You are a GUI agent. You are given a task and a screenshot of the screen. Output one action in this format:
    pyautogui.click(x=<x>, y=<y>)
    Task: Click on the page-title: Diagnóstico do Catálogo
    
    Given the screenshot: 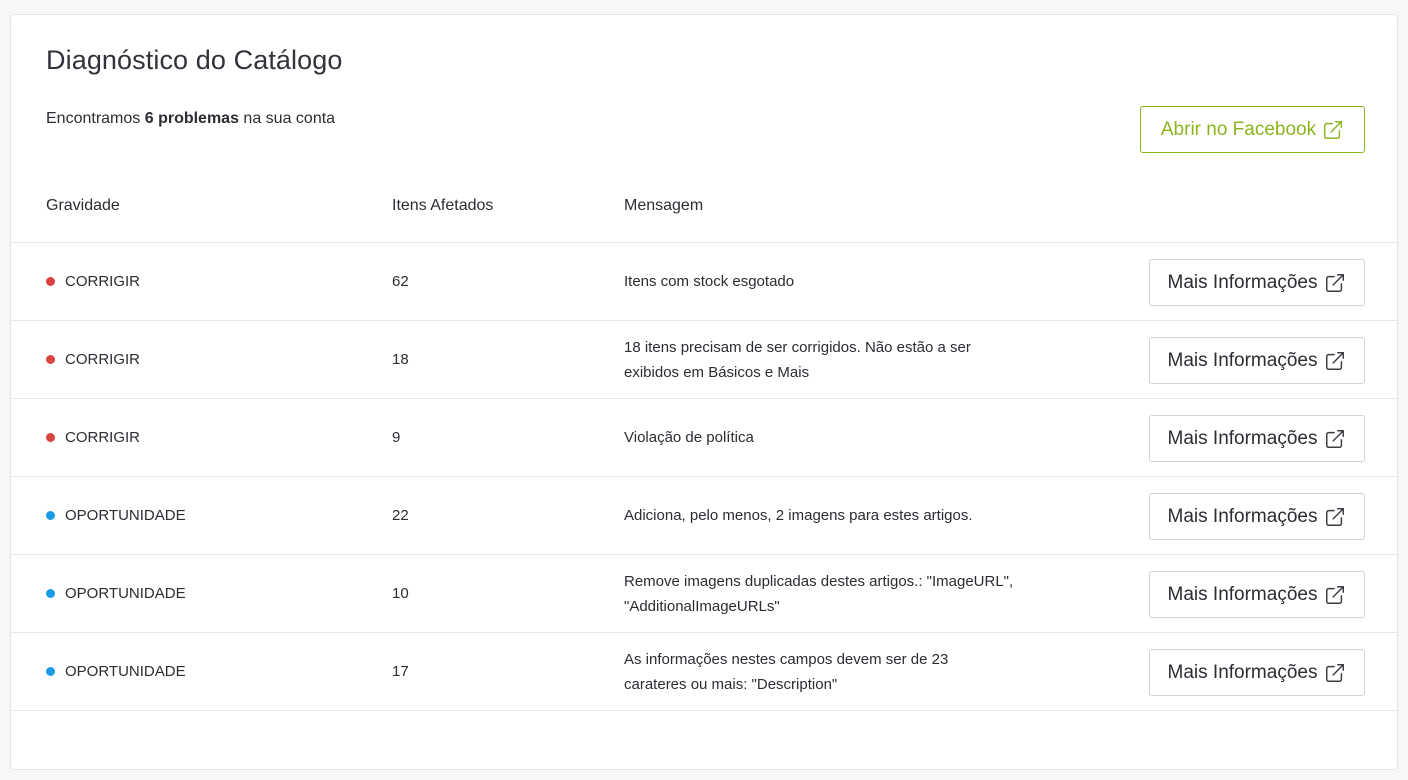 What is the action you would take?
    pyautogui.click(x=194, y=60)
    